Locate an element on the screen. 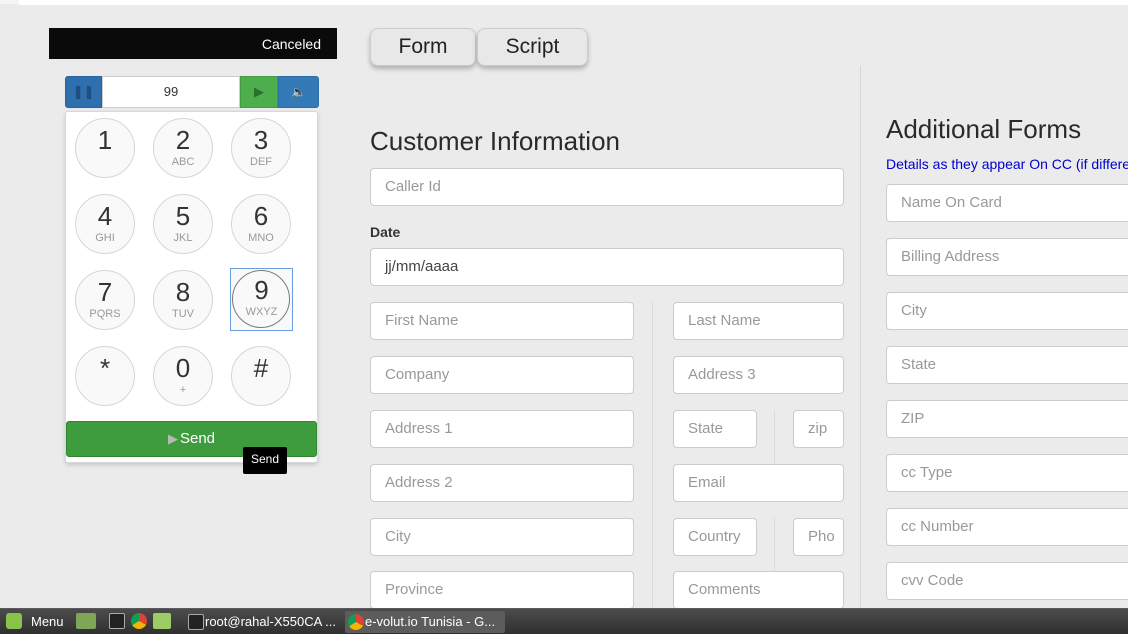  pause-button: ❚❚ is located at coordinates (83, 92).